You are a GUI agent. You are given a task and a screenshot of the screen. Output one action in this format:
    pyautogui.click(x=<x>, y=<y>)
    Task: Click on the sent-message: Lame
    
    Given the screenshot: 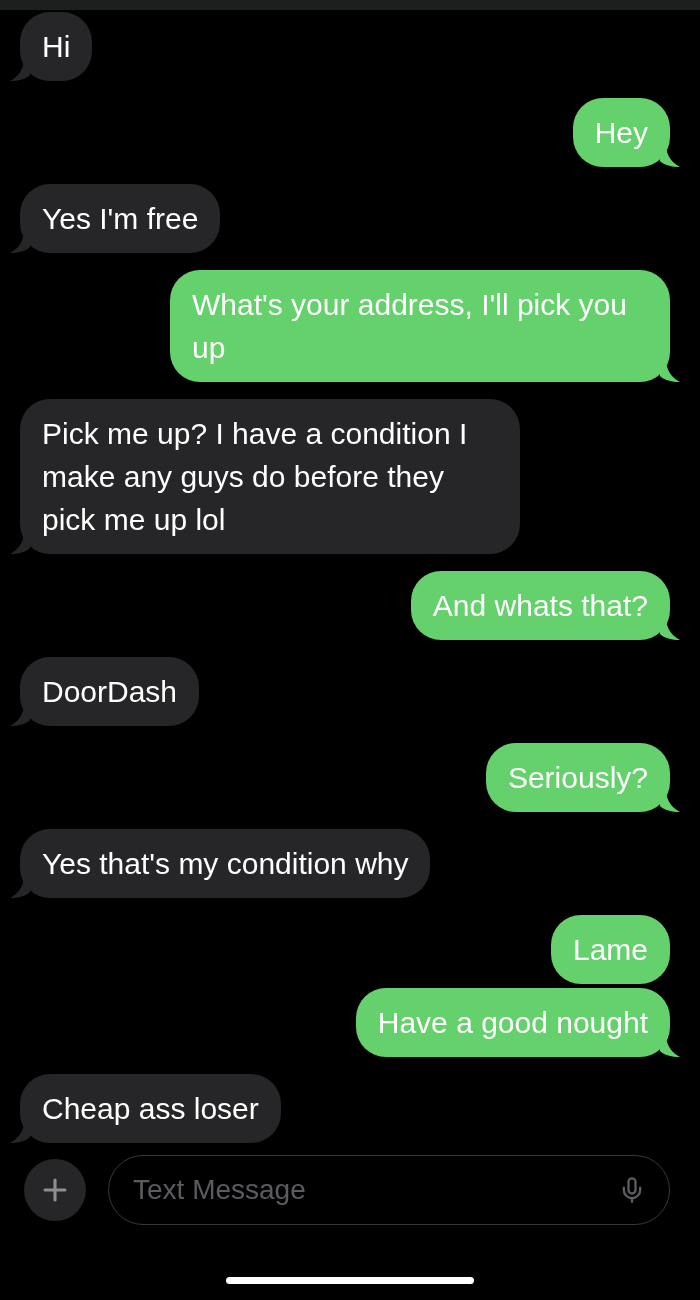 What is the action you would take?
    pyautogui.click(x=610, y=949)
    